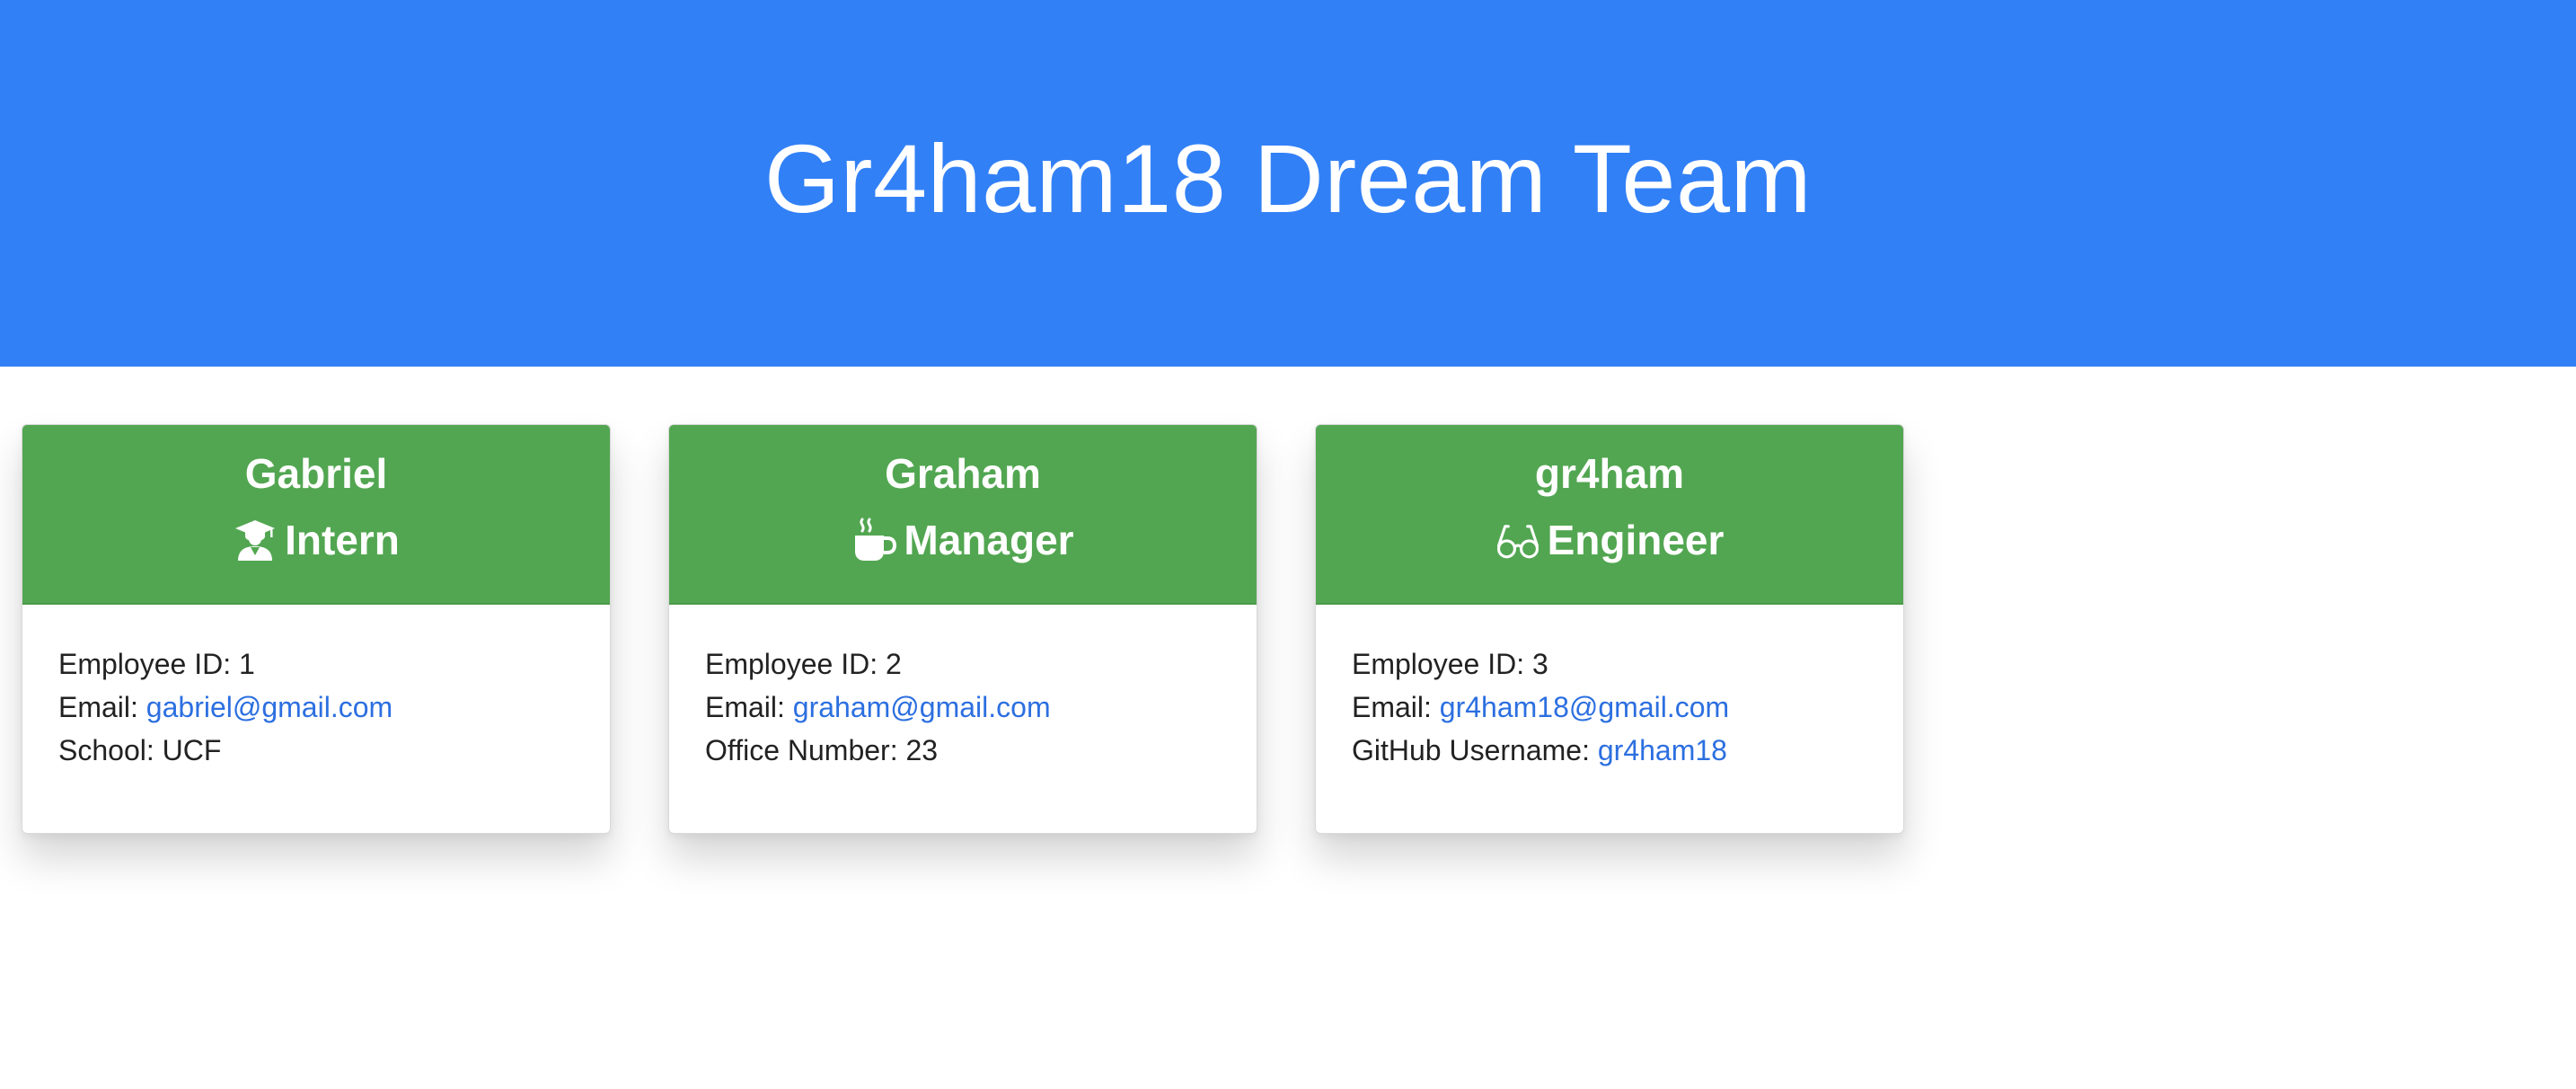 This screenshot has width=2576, height=1089. I want to click on page-title: Gr4ham18 Dream Team, so click(1288, 178).